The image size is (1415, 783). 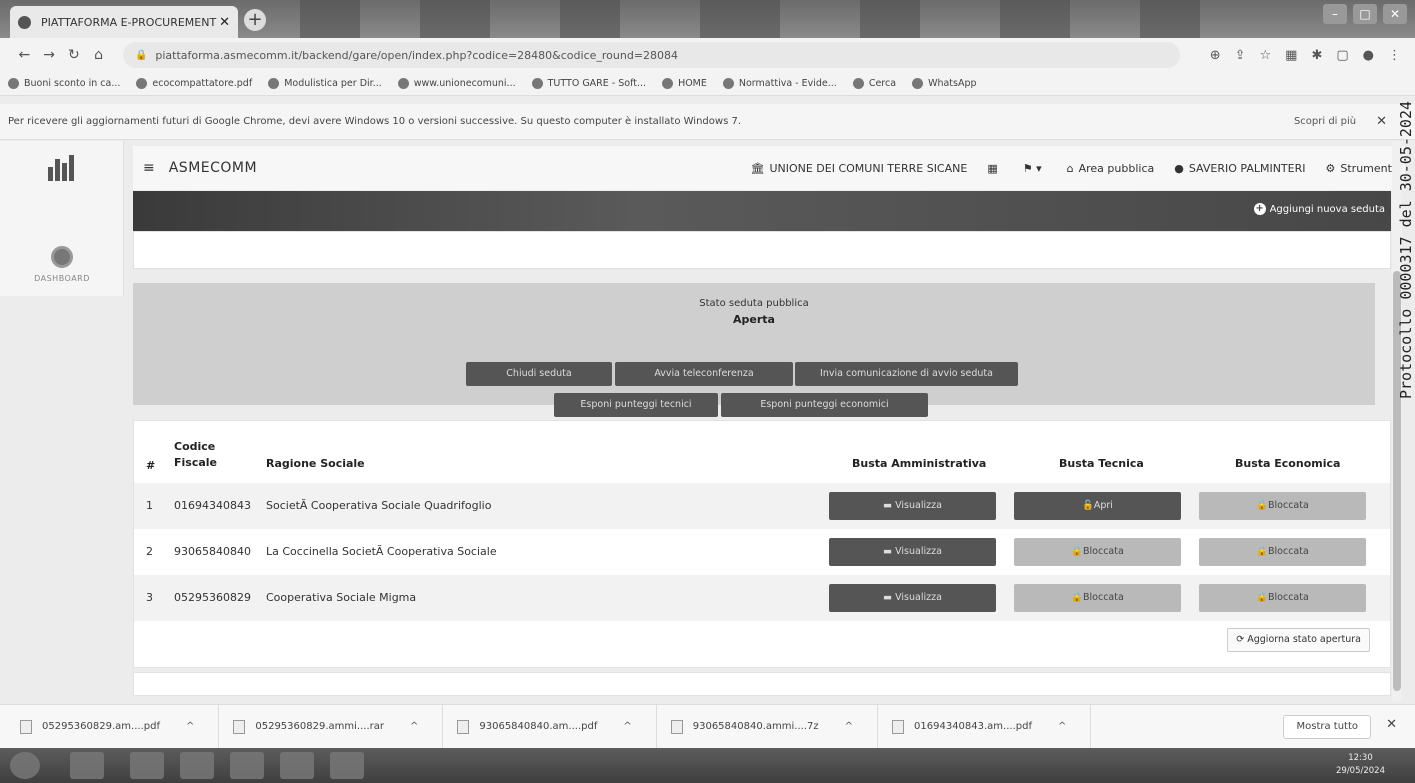 What do you see at coordinates (224, 22) in the screenshot?
I see `tab-close-icon: ✕` at bounding box center [224, 22].